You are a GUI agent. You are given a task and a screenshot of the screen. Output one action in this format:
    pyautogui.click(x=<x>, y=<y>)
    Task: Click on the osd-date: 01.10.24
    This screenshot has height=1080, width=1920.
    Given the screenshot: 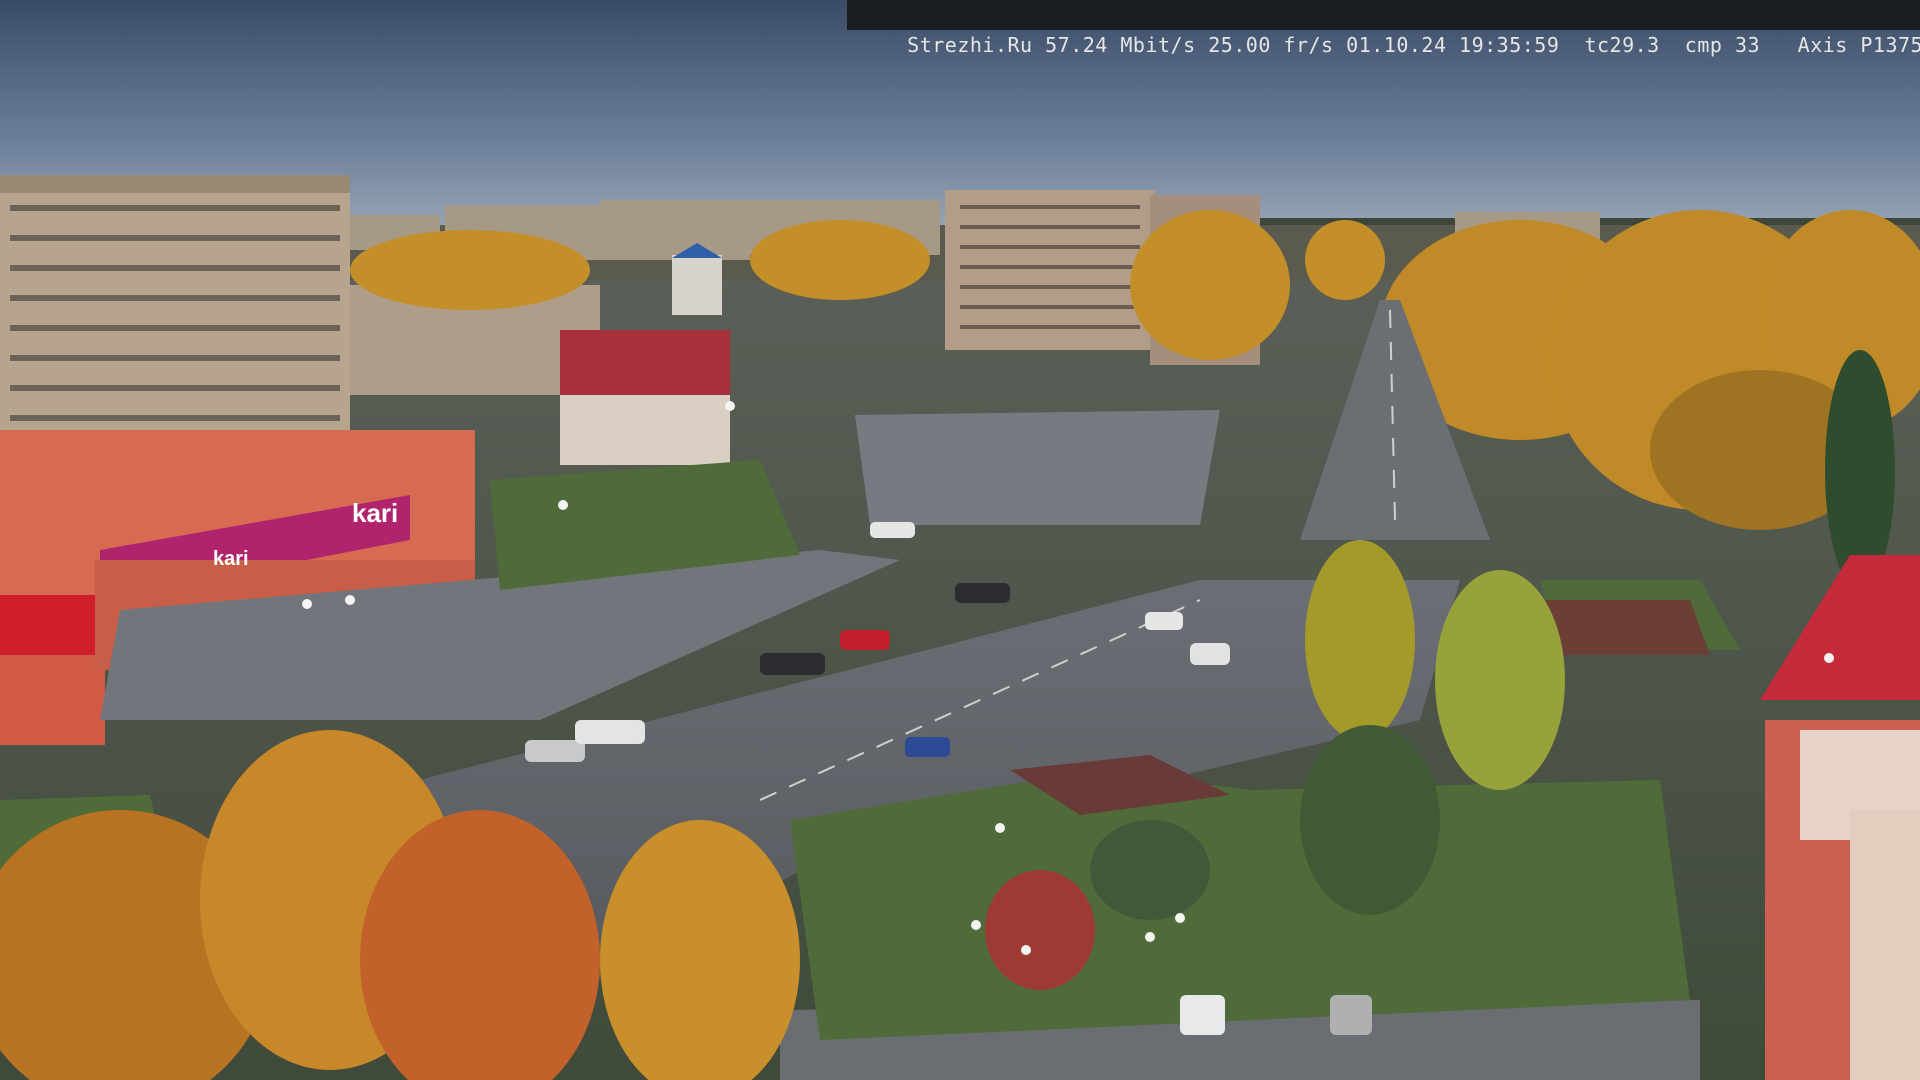 What is the action you would take?
    pyautogui.click(x=1396, y=45)
    